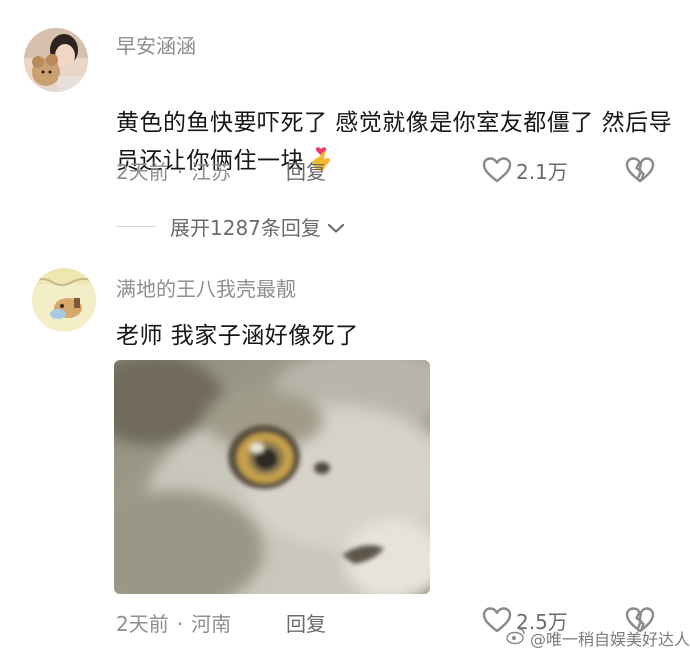 The width and height of the screenshot is (690, 654). What do you see at coordinates (136, 226) in the screenshot?
I see `divider` at bounding box center [136, 226].